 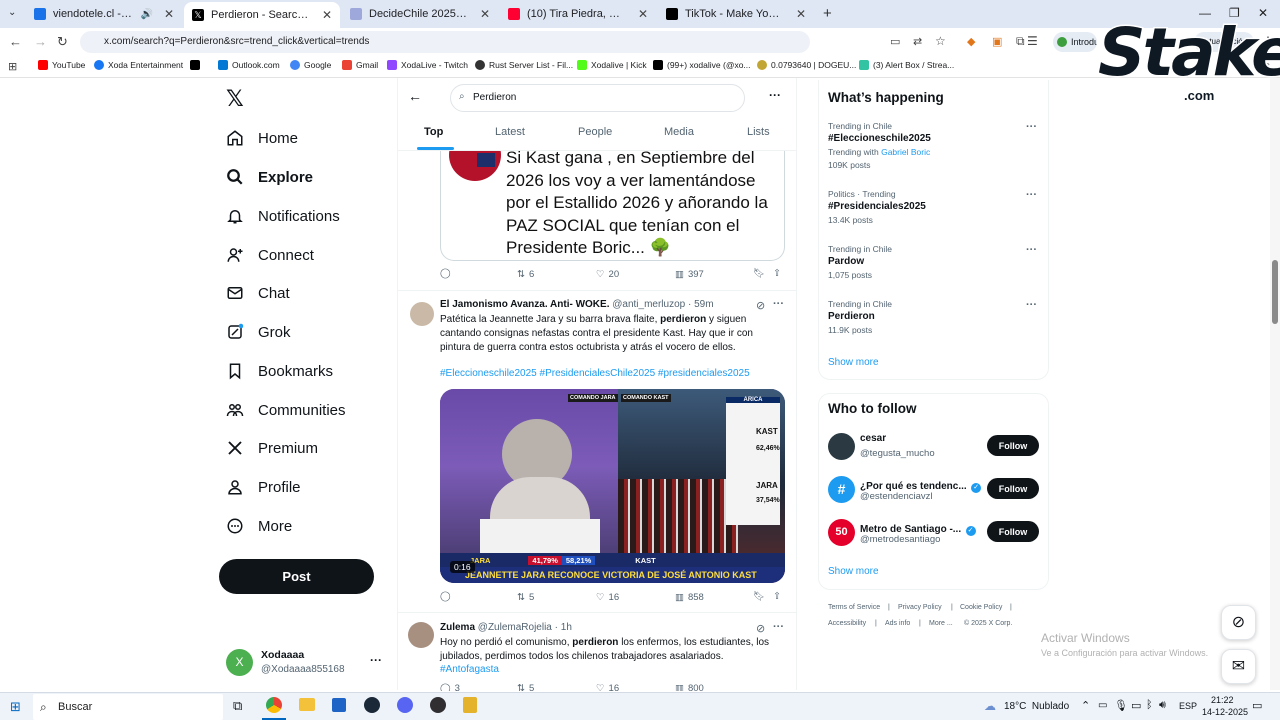 What do you see at coordinates (971, 41) in the screenshot?
I see `metamask-extension-icon: ◆` at bounding box center [971, 41].